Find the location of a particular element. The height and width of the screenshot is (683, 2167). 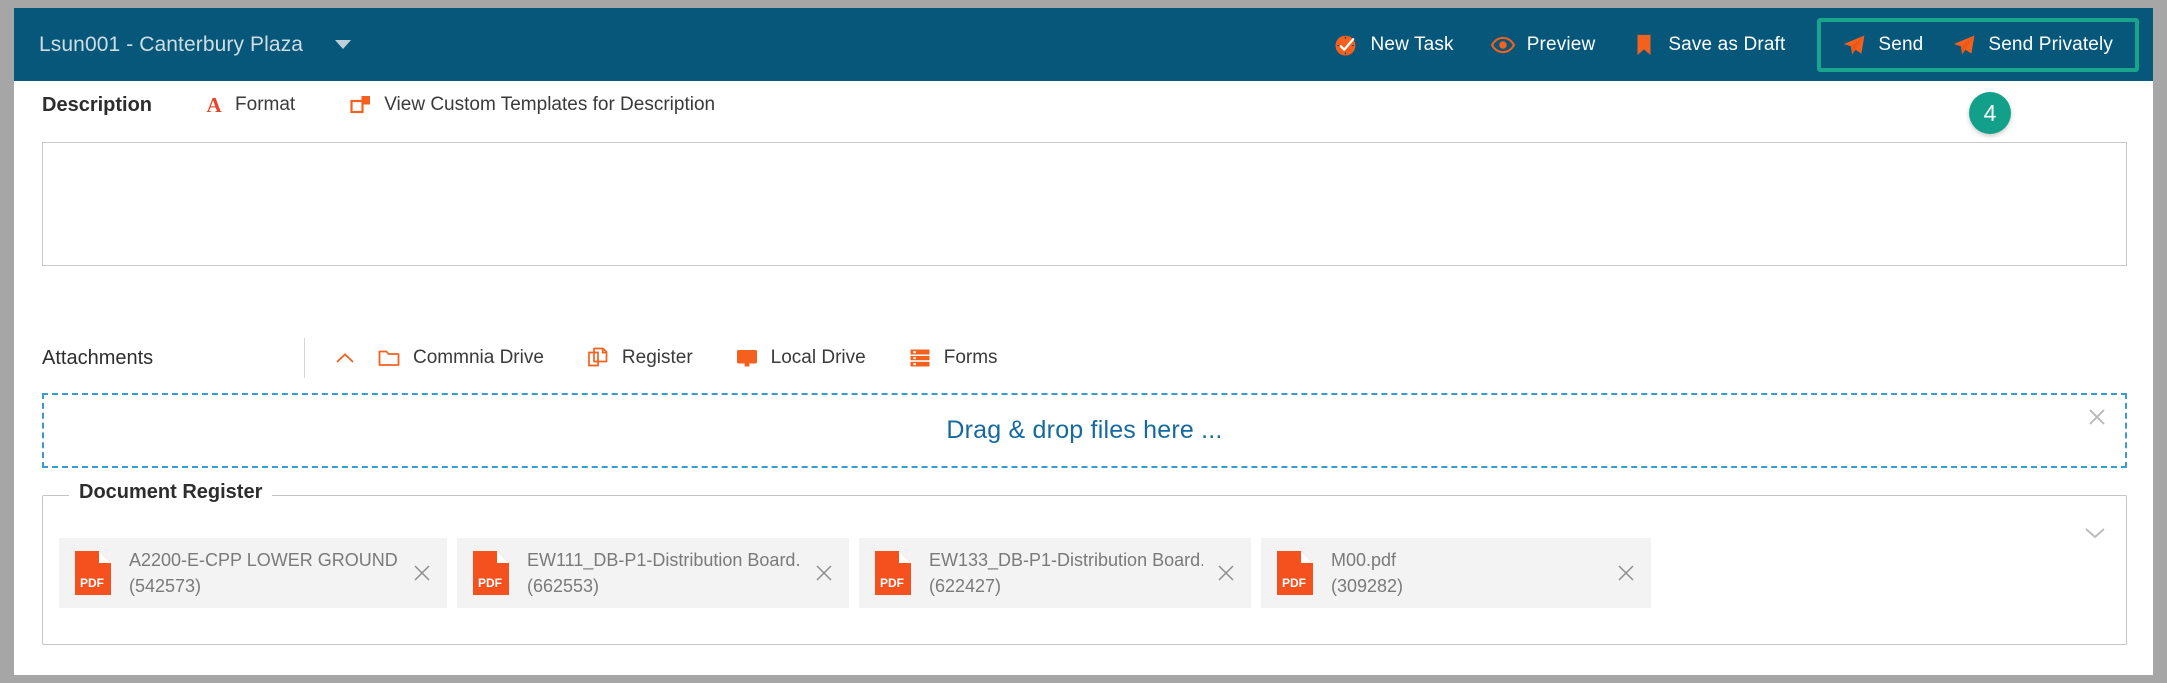

project-selector: Lsun001 - Canterbury Plaza is located at coordinates (195, 44).